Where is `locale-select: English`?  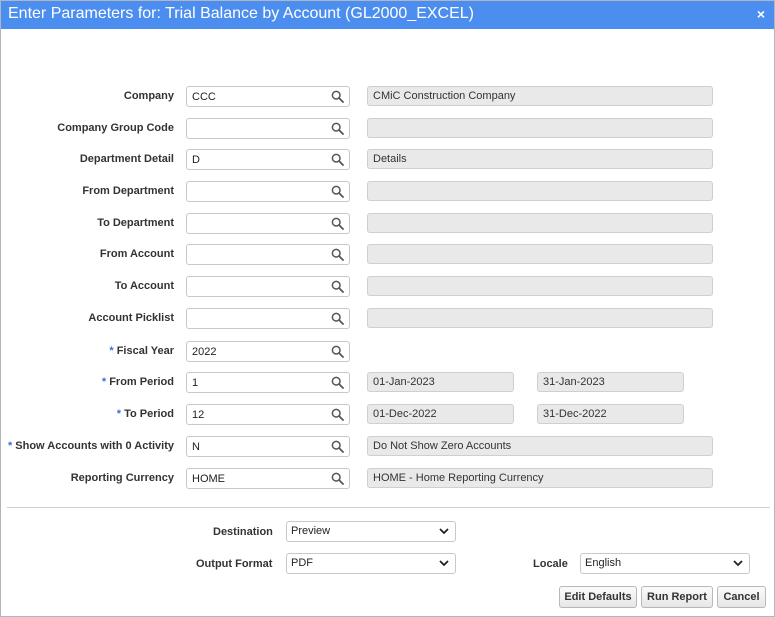 locale-select: English is located at coordinates (665, 563).